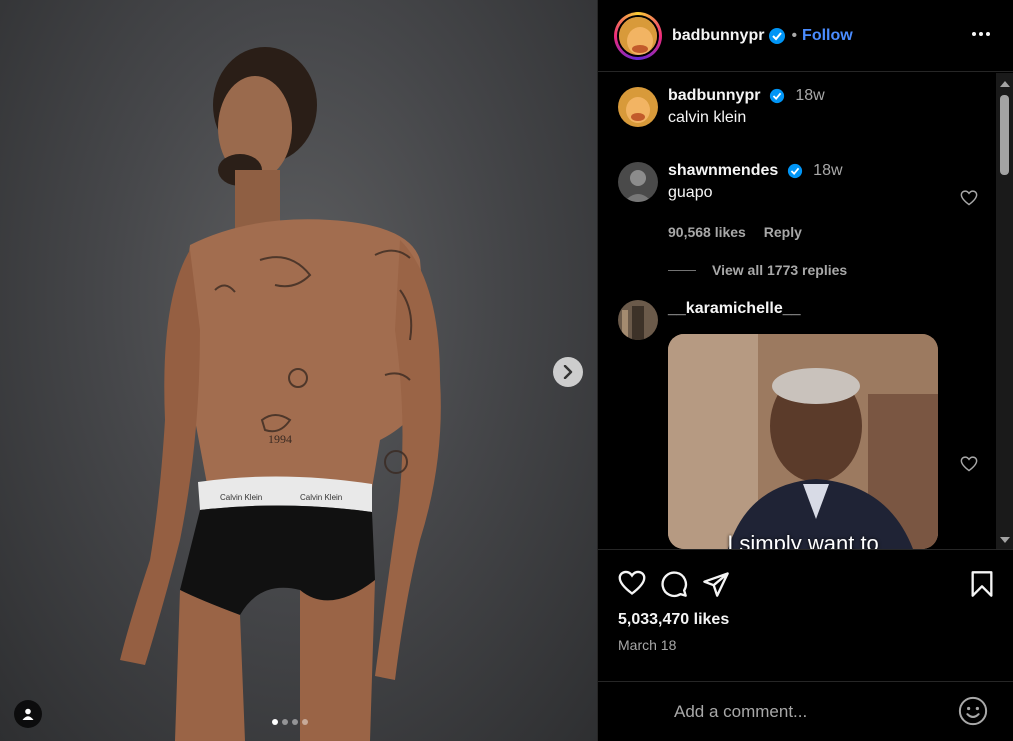 The height and width of the screenshot is (741, 1013). What do you see at coordinates (803, 540) in the screenshot?
I see `gif-caption: I simply want to` at bounding box center [803, 540].